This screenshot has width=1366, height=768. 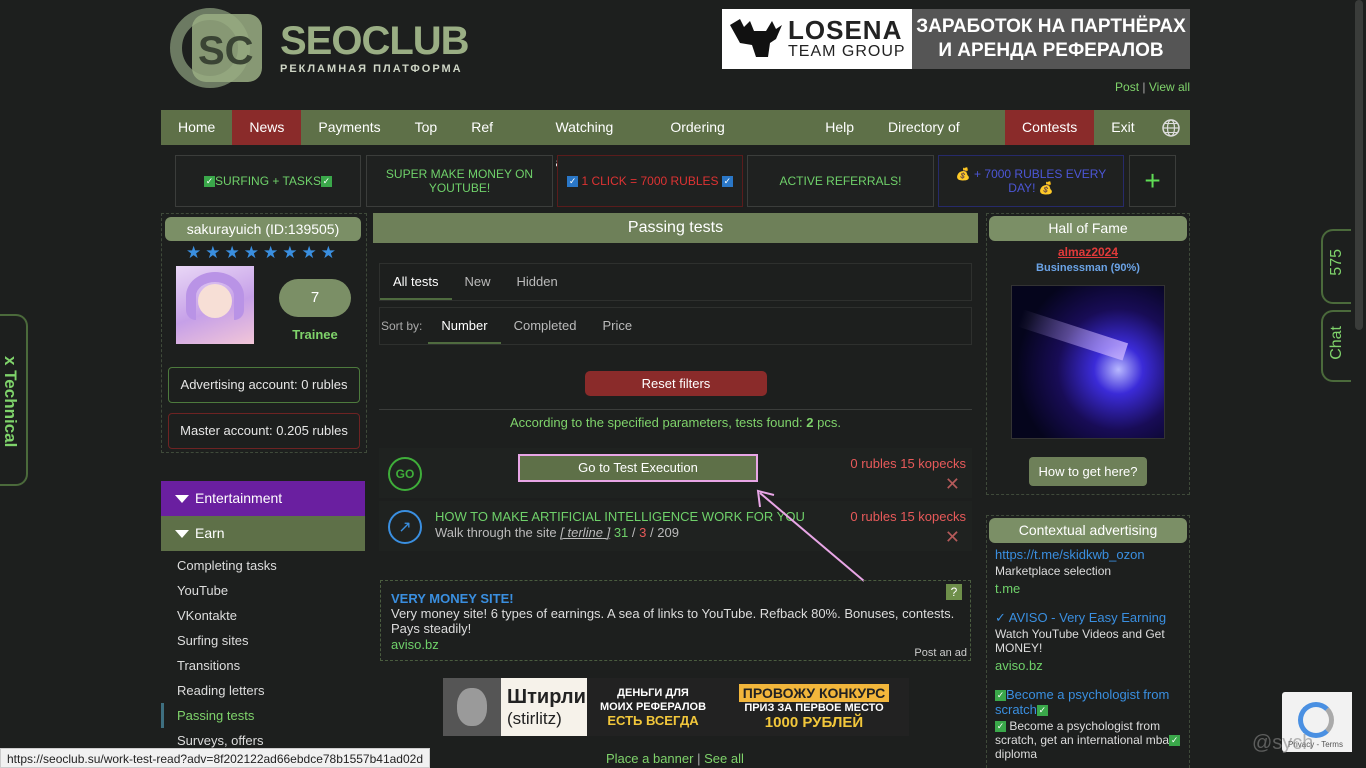 I want to click on banner-links: Place a banner | See all, so click(x=675, y=758).